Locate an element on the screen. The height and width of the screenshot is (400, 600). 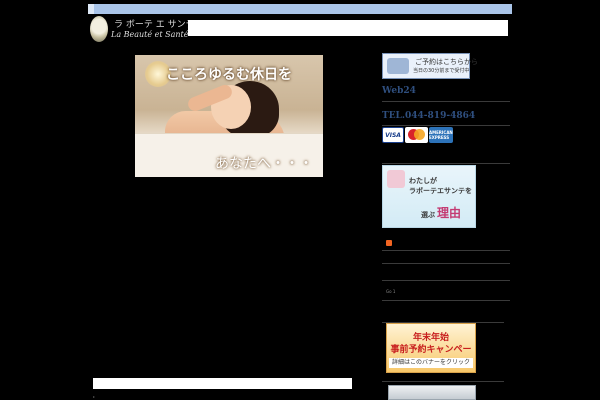
reservation-banner-line1: ご予約はこちらから is located at coordinates (446, 62).